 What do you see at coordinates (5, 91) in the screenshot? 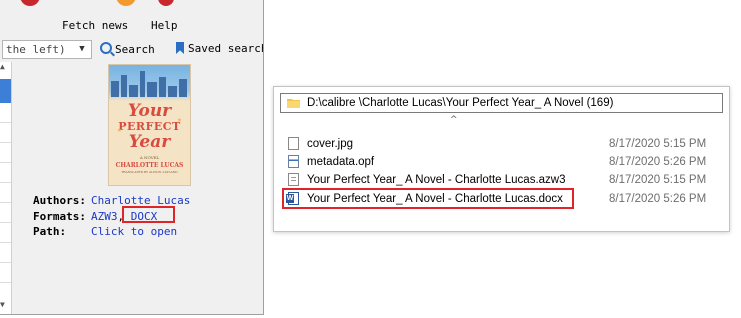
I see `selected-row-highlight` at bounding box center [5, 91].